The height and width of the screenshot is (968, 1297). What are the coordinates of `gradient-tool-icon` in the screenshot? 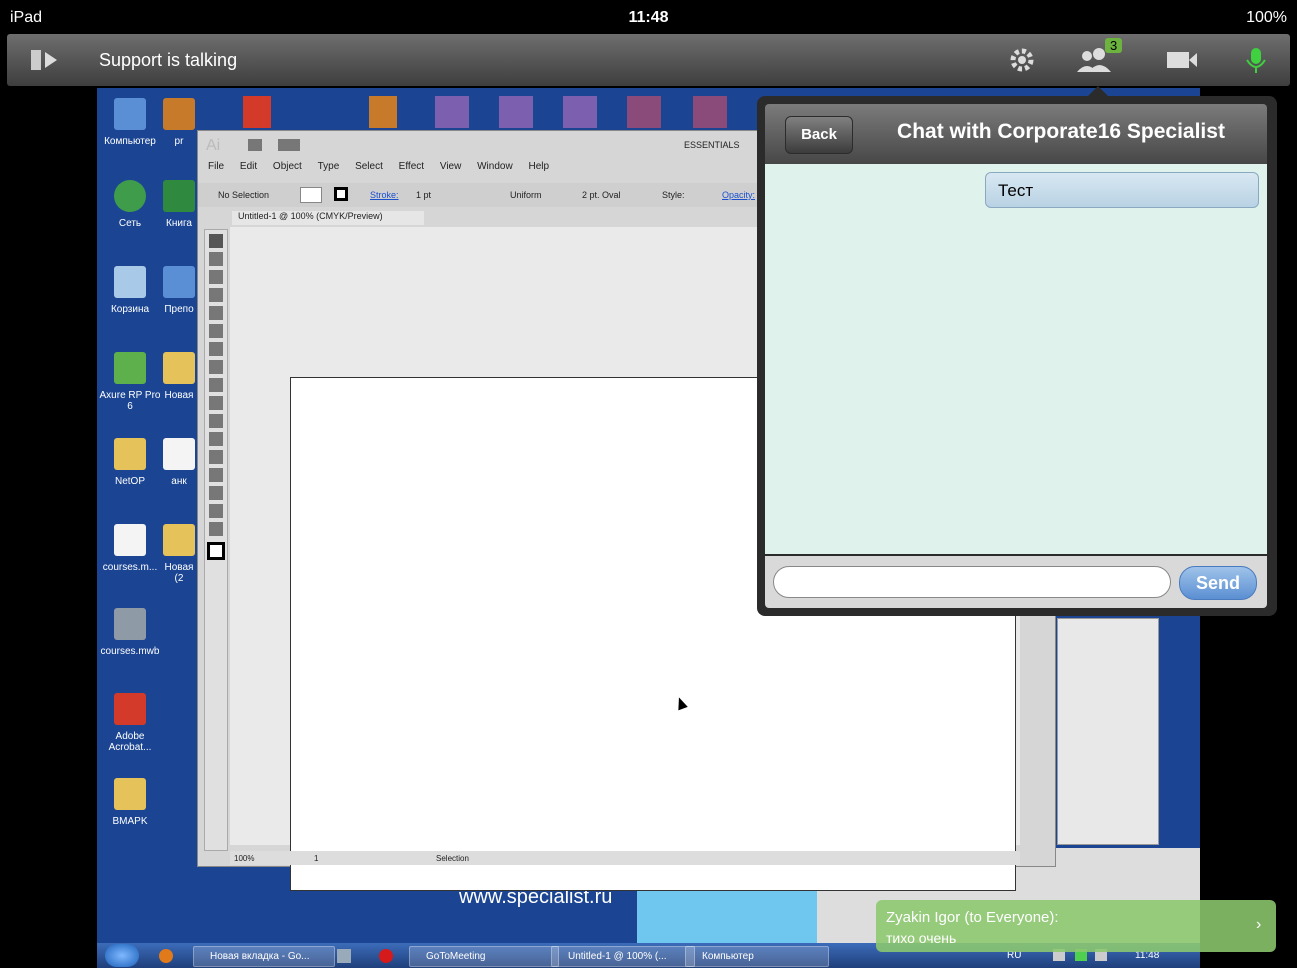 It's located at (216, 439).